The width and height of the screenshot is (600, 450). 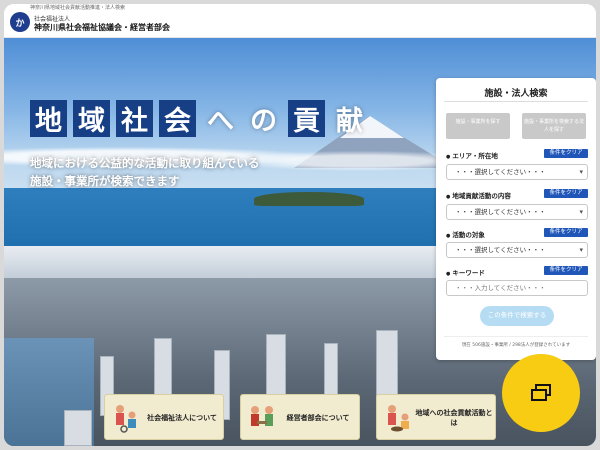 I want to click on hero-title: 地 域 社 会 へ の 貢 献, so click(x=199, y=118).